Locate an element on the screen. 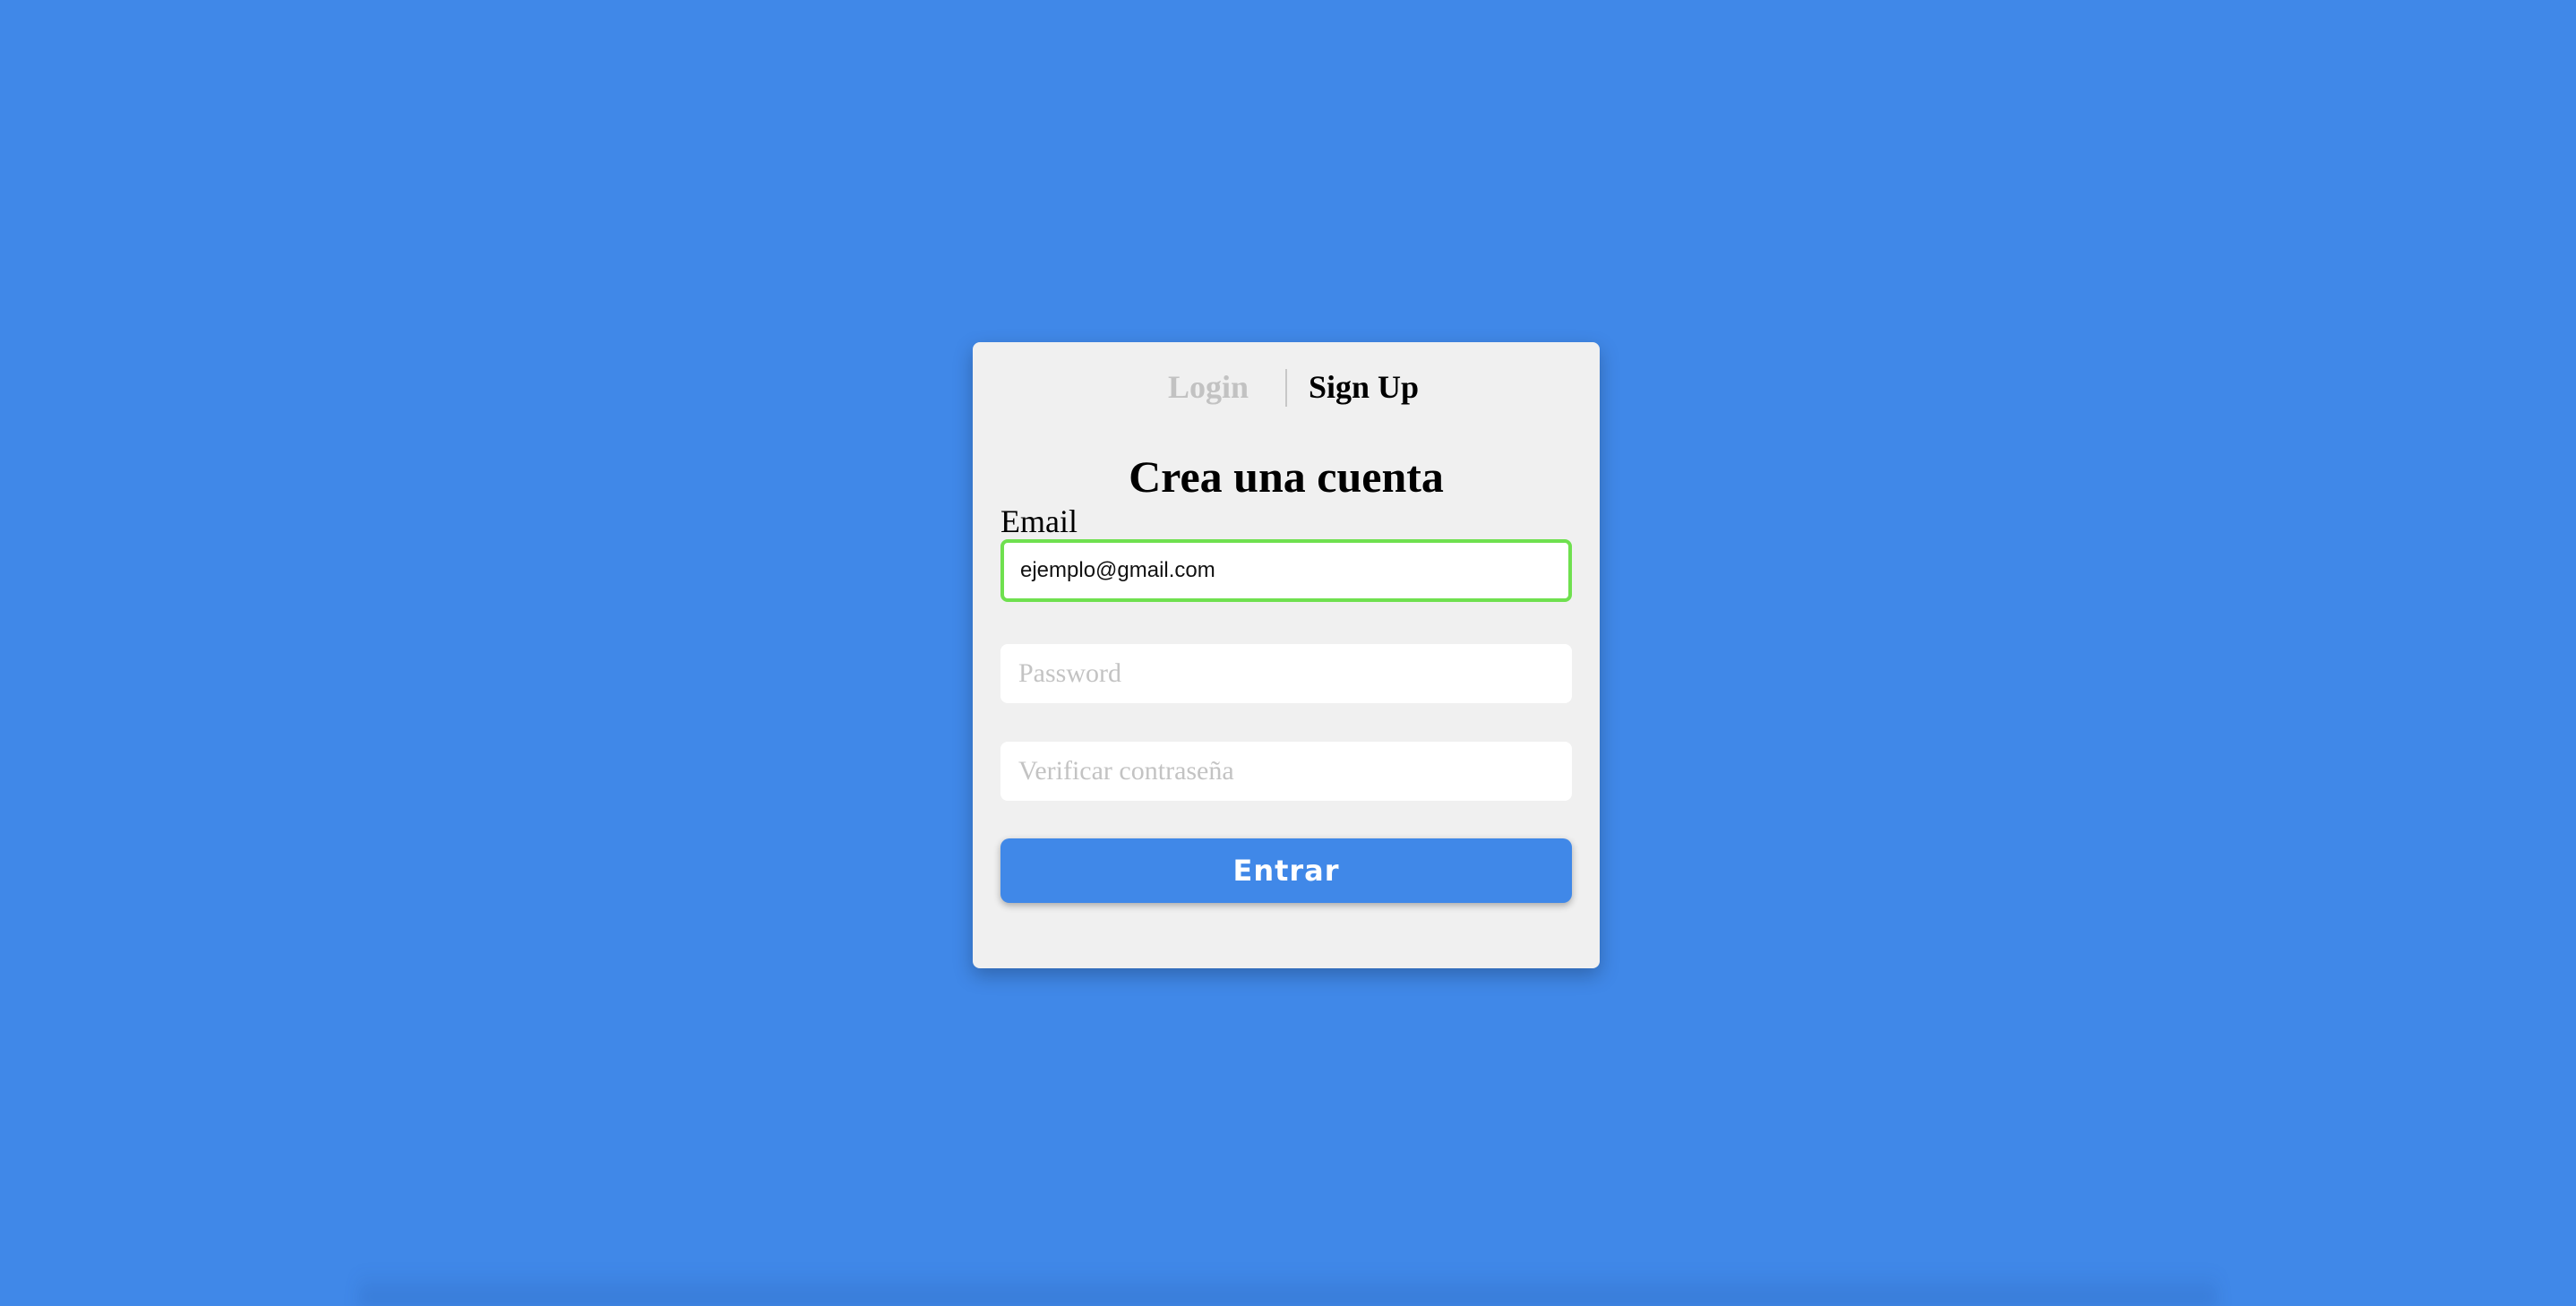 This screenshot has width=2576, height=1306. tab-divider is located at coordinates (1286, 388).